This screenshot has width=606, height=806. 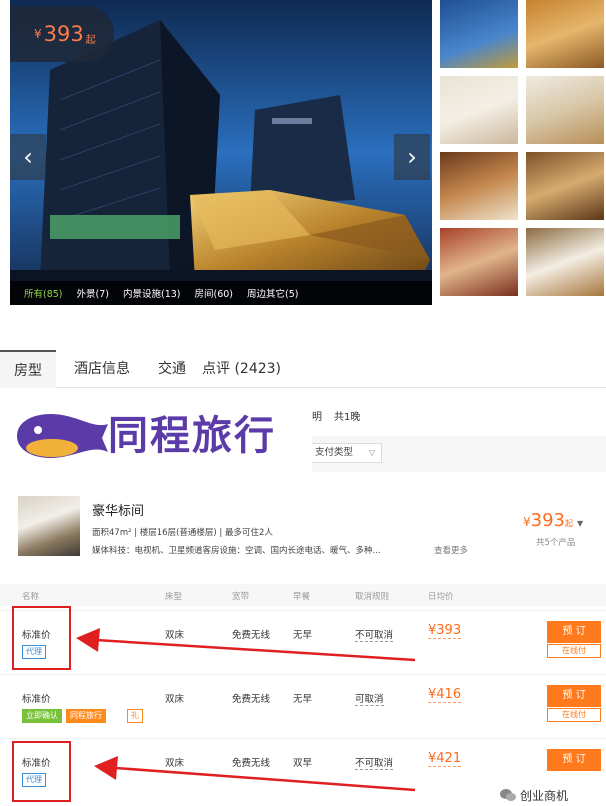 I want to click on chevron-left-icon: ‹, so click(x=28, y=157).